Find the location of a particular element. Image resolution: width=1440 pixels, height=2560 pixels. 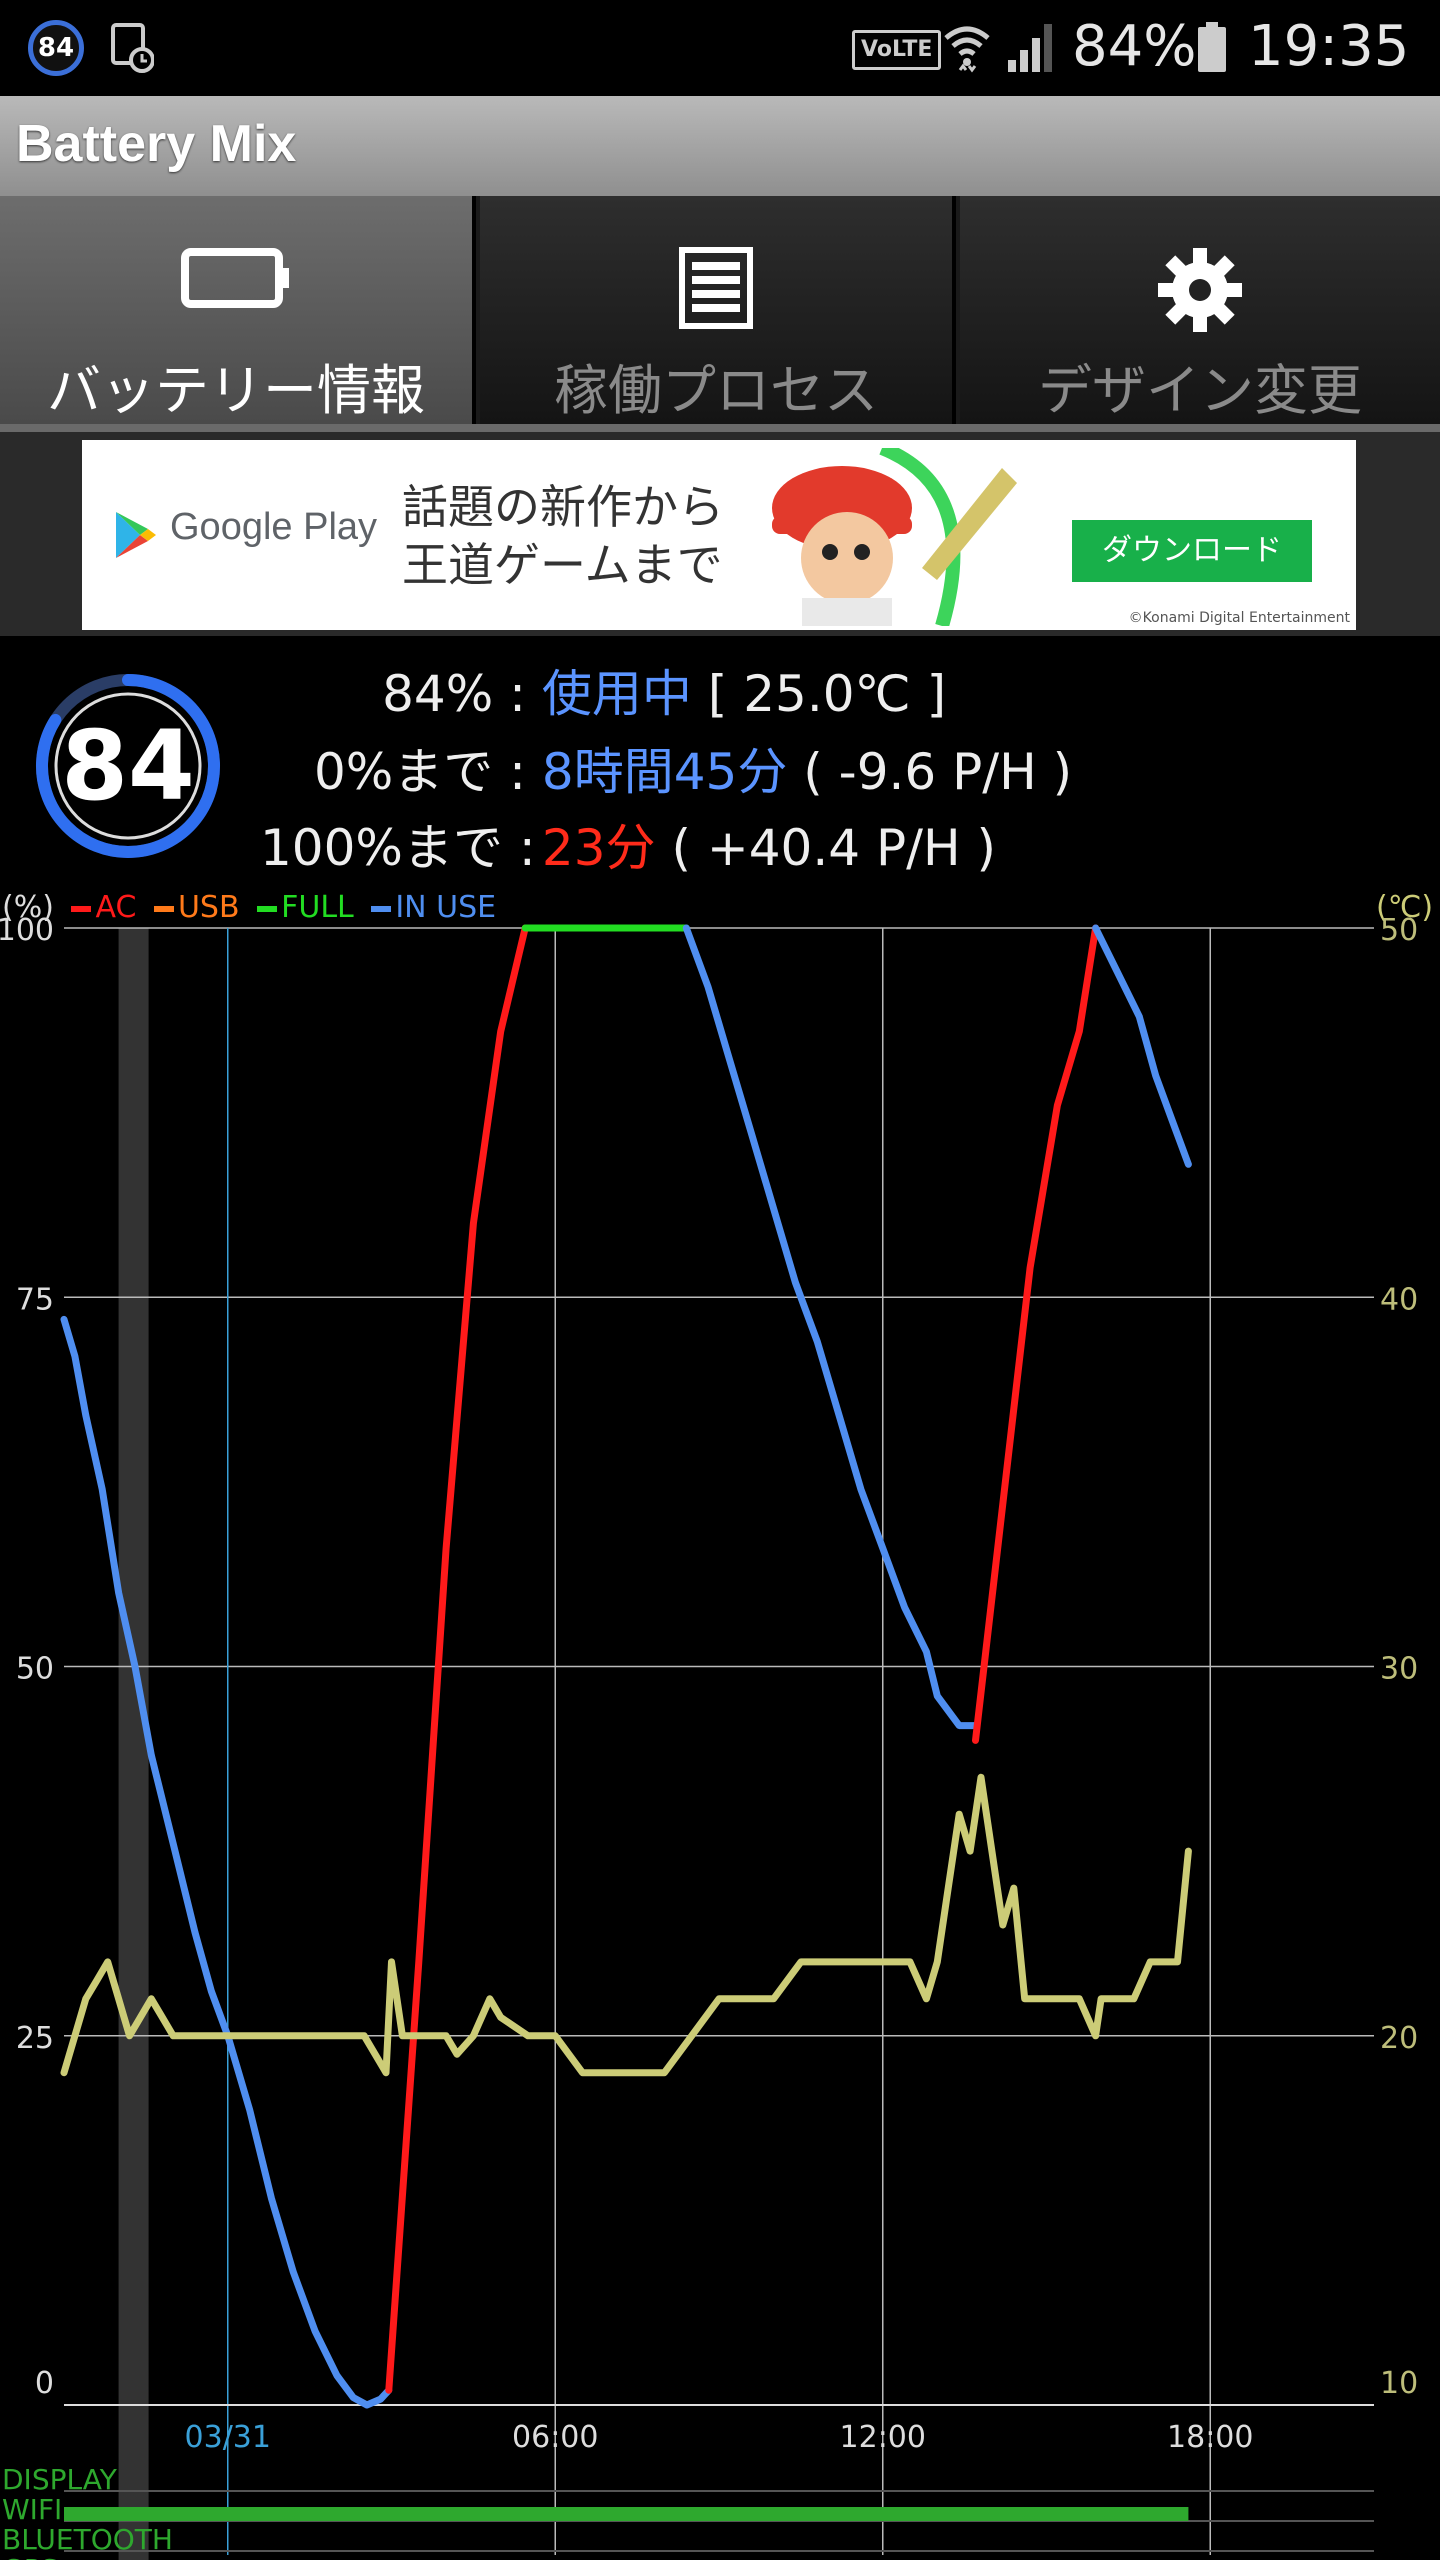

charge-rate: ( +40.4 P/H ) is located at coordinates (833, 848).